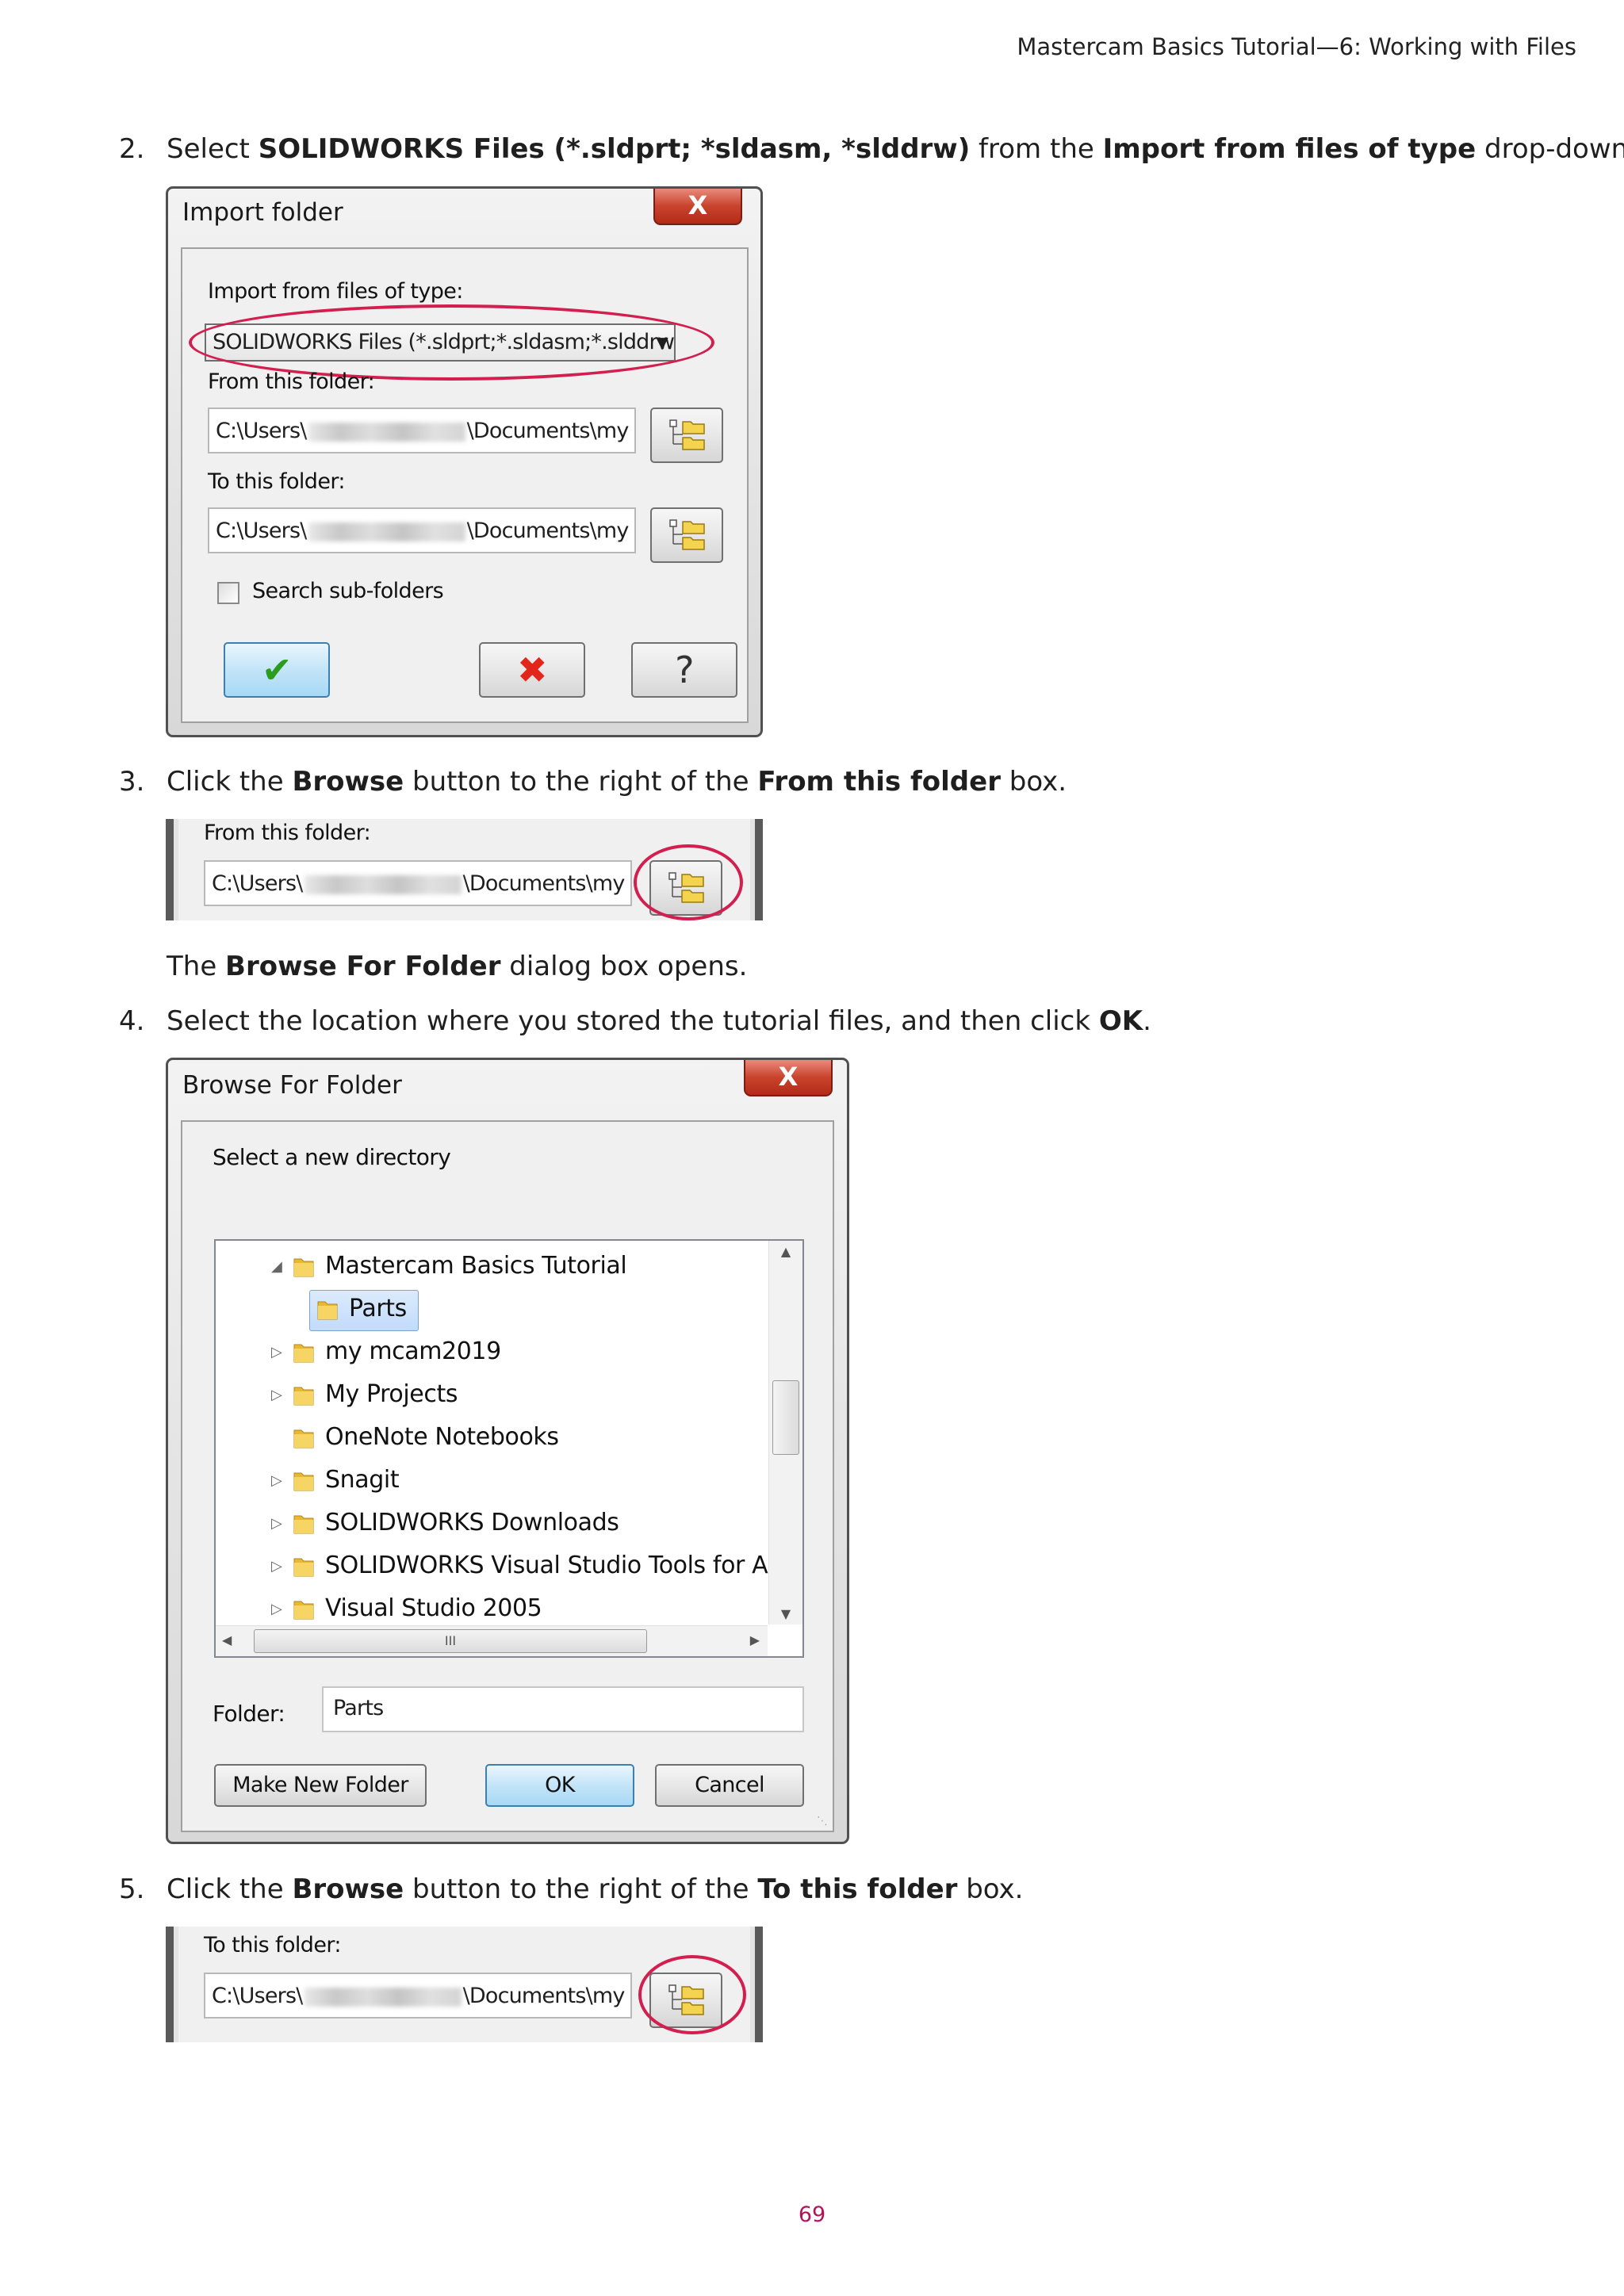  What do you see at coordinates (1289, 149) in the screenshot?
I see `step-bold: Import from files of type` at bounding box center [1289, 149].